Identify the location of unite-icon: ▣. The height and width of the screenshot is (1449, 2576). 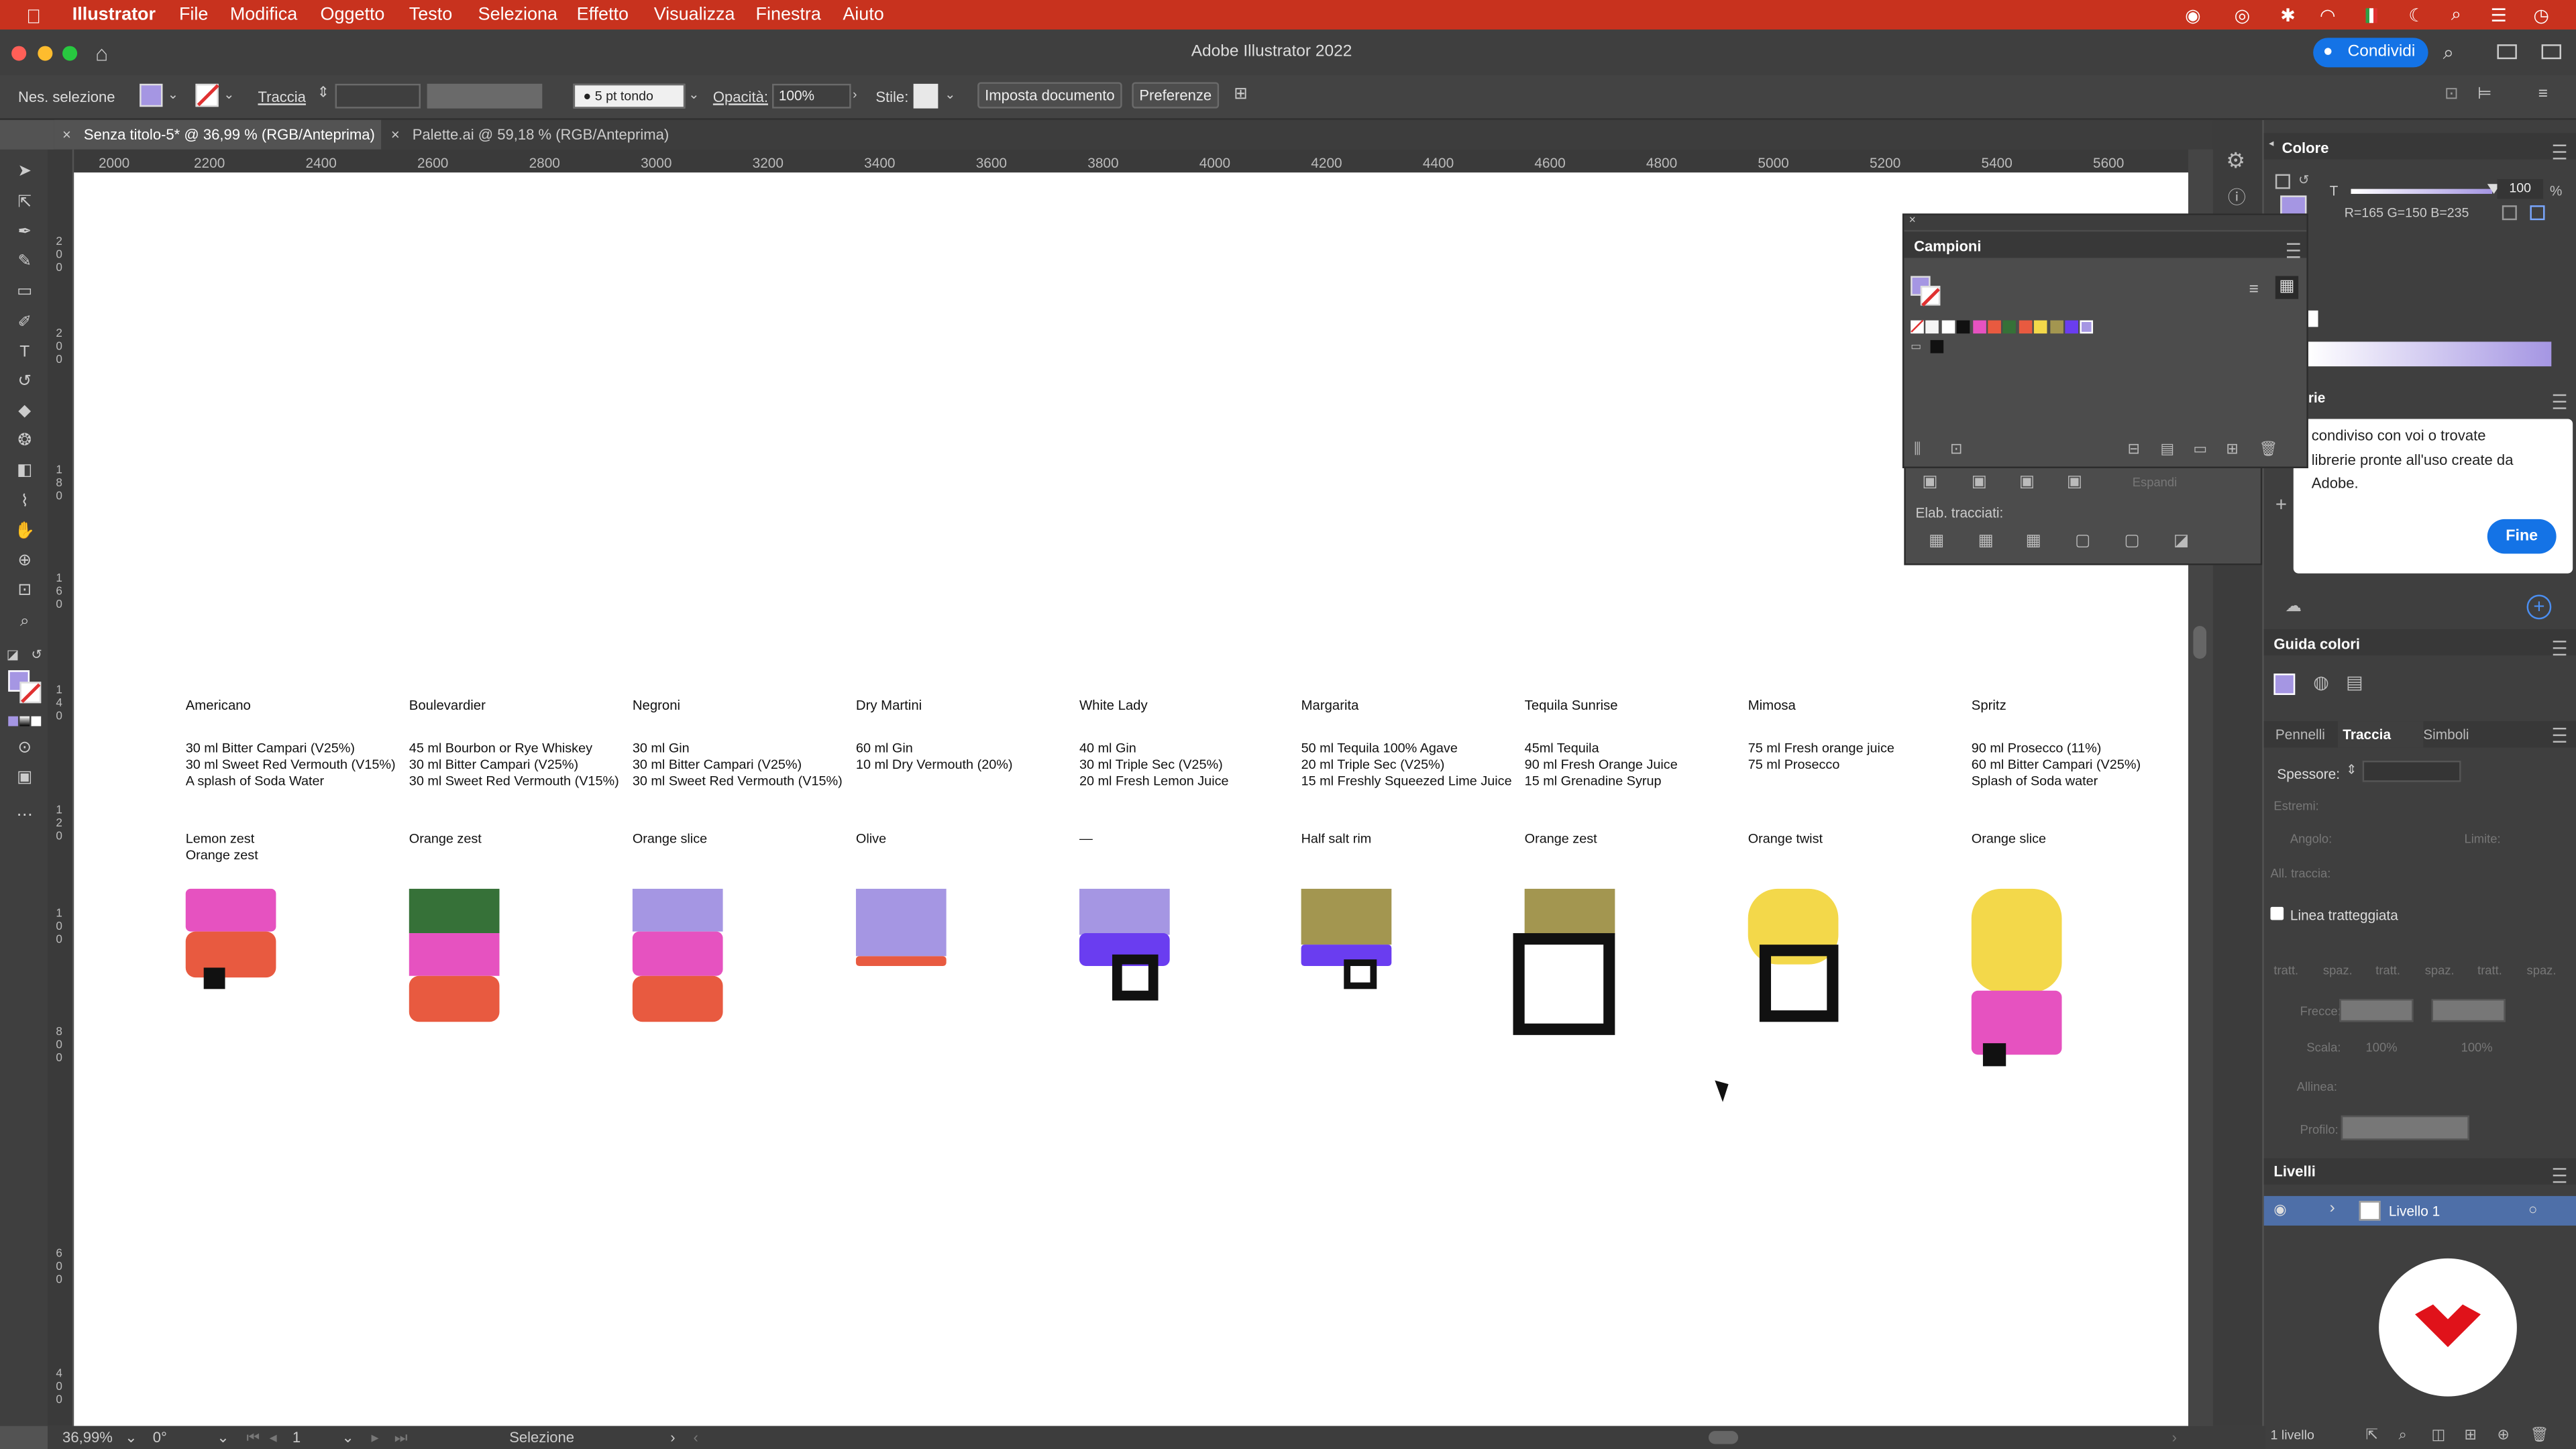
(1929, 482).